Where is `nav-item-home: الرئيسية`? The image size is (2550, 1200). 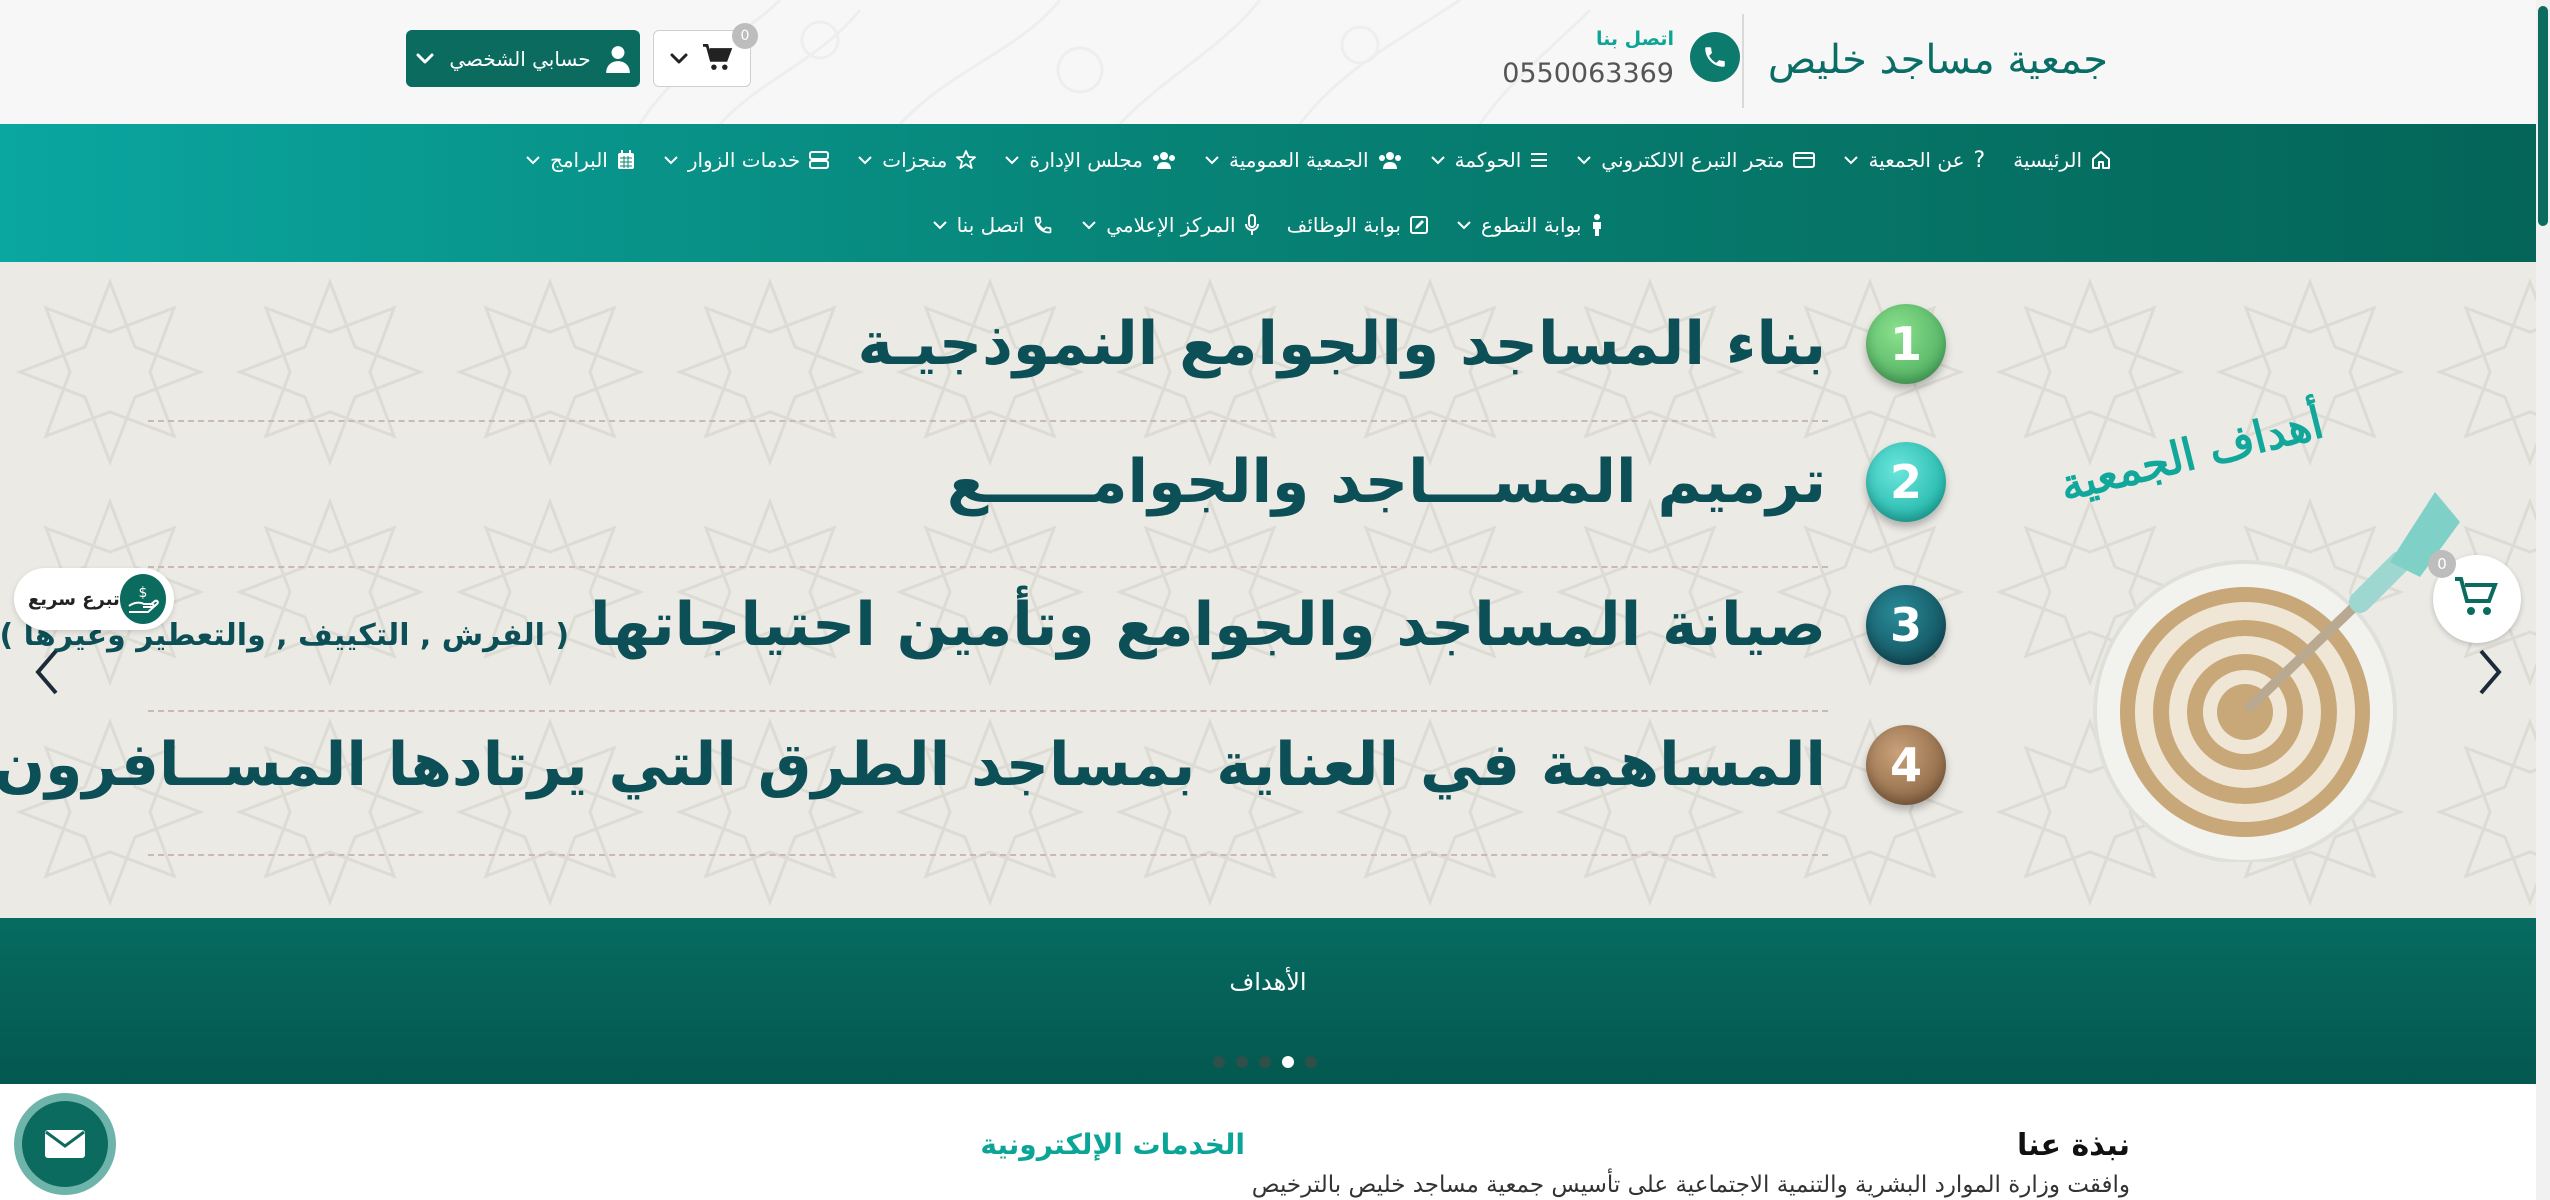 nav-item-home: الرئيسية is located at coordinates (2062, 160).